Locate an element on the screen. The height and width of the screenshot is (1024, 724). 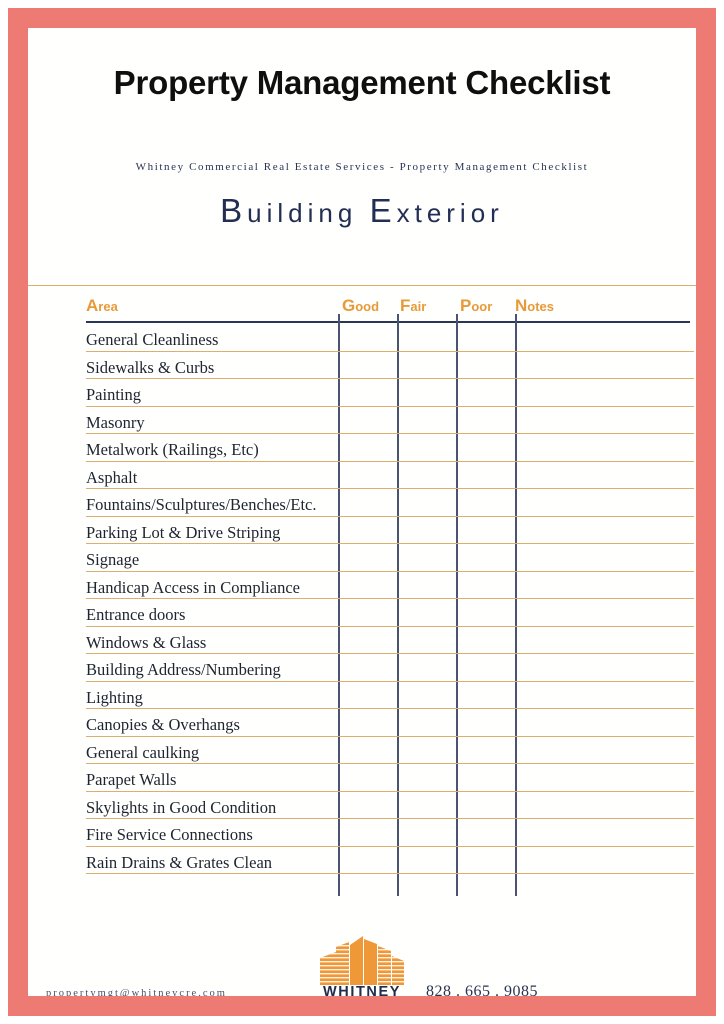
row-area-label: Handicap Access in Compliance is located at coordinates (193, 587).